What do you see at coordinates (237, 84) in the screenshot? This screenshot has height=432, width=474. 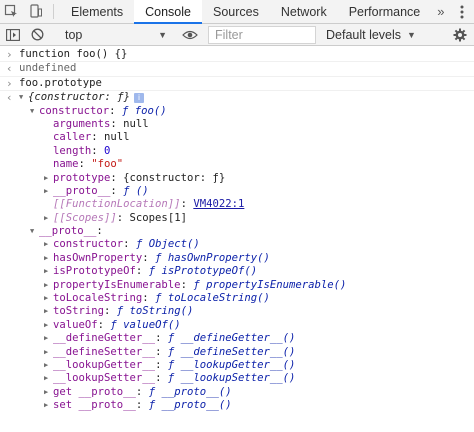 I see `console-input-line: › foo.prototype` at bounding box center [237, 84].